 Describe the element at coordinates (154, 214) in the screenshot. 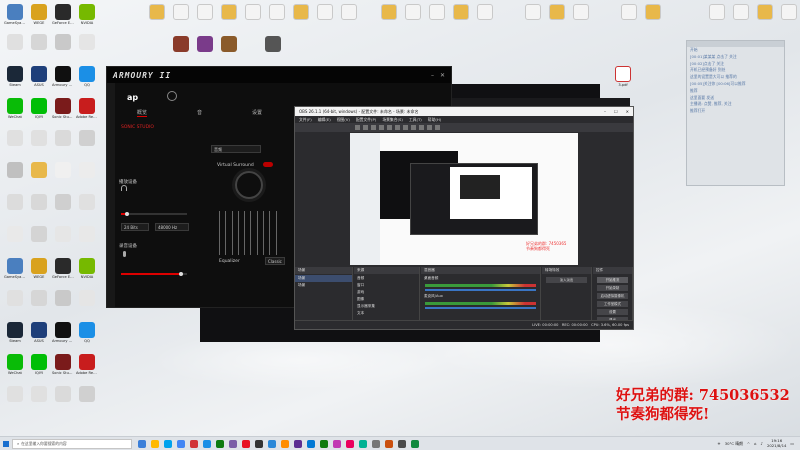

I see `playback-volume-slider` at that location.